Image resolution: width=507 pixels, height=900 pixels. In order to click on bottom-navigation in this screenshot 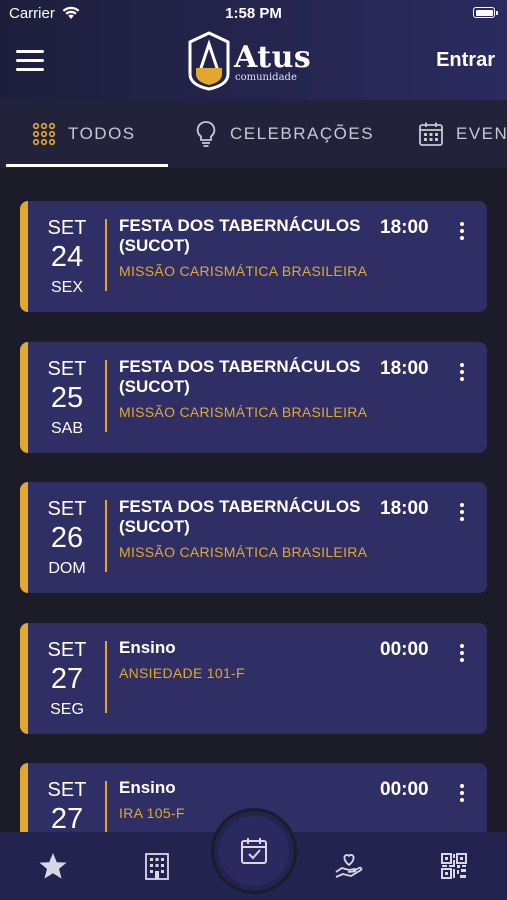, I will do `click(253, 854)`.